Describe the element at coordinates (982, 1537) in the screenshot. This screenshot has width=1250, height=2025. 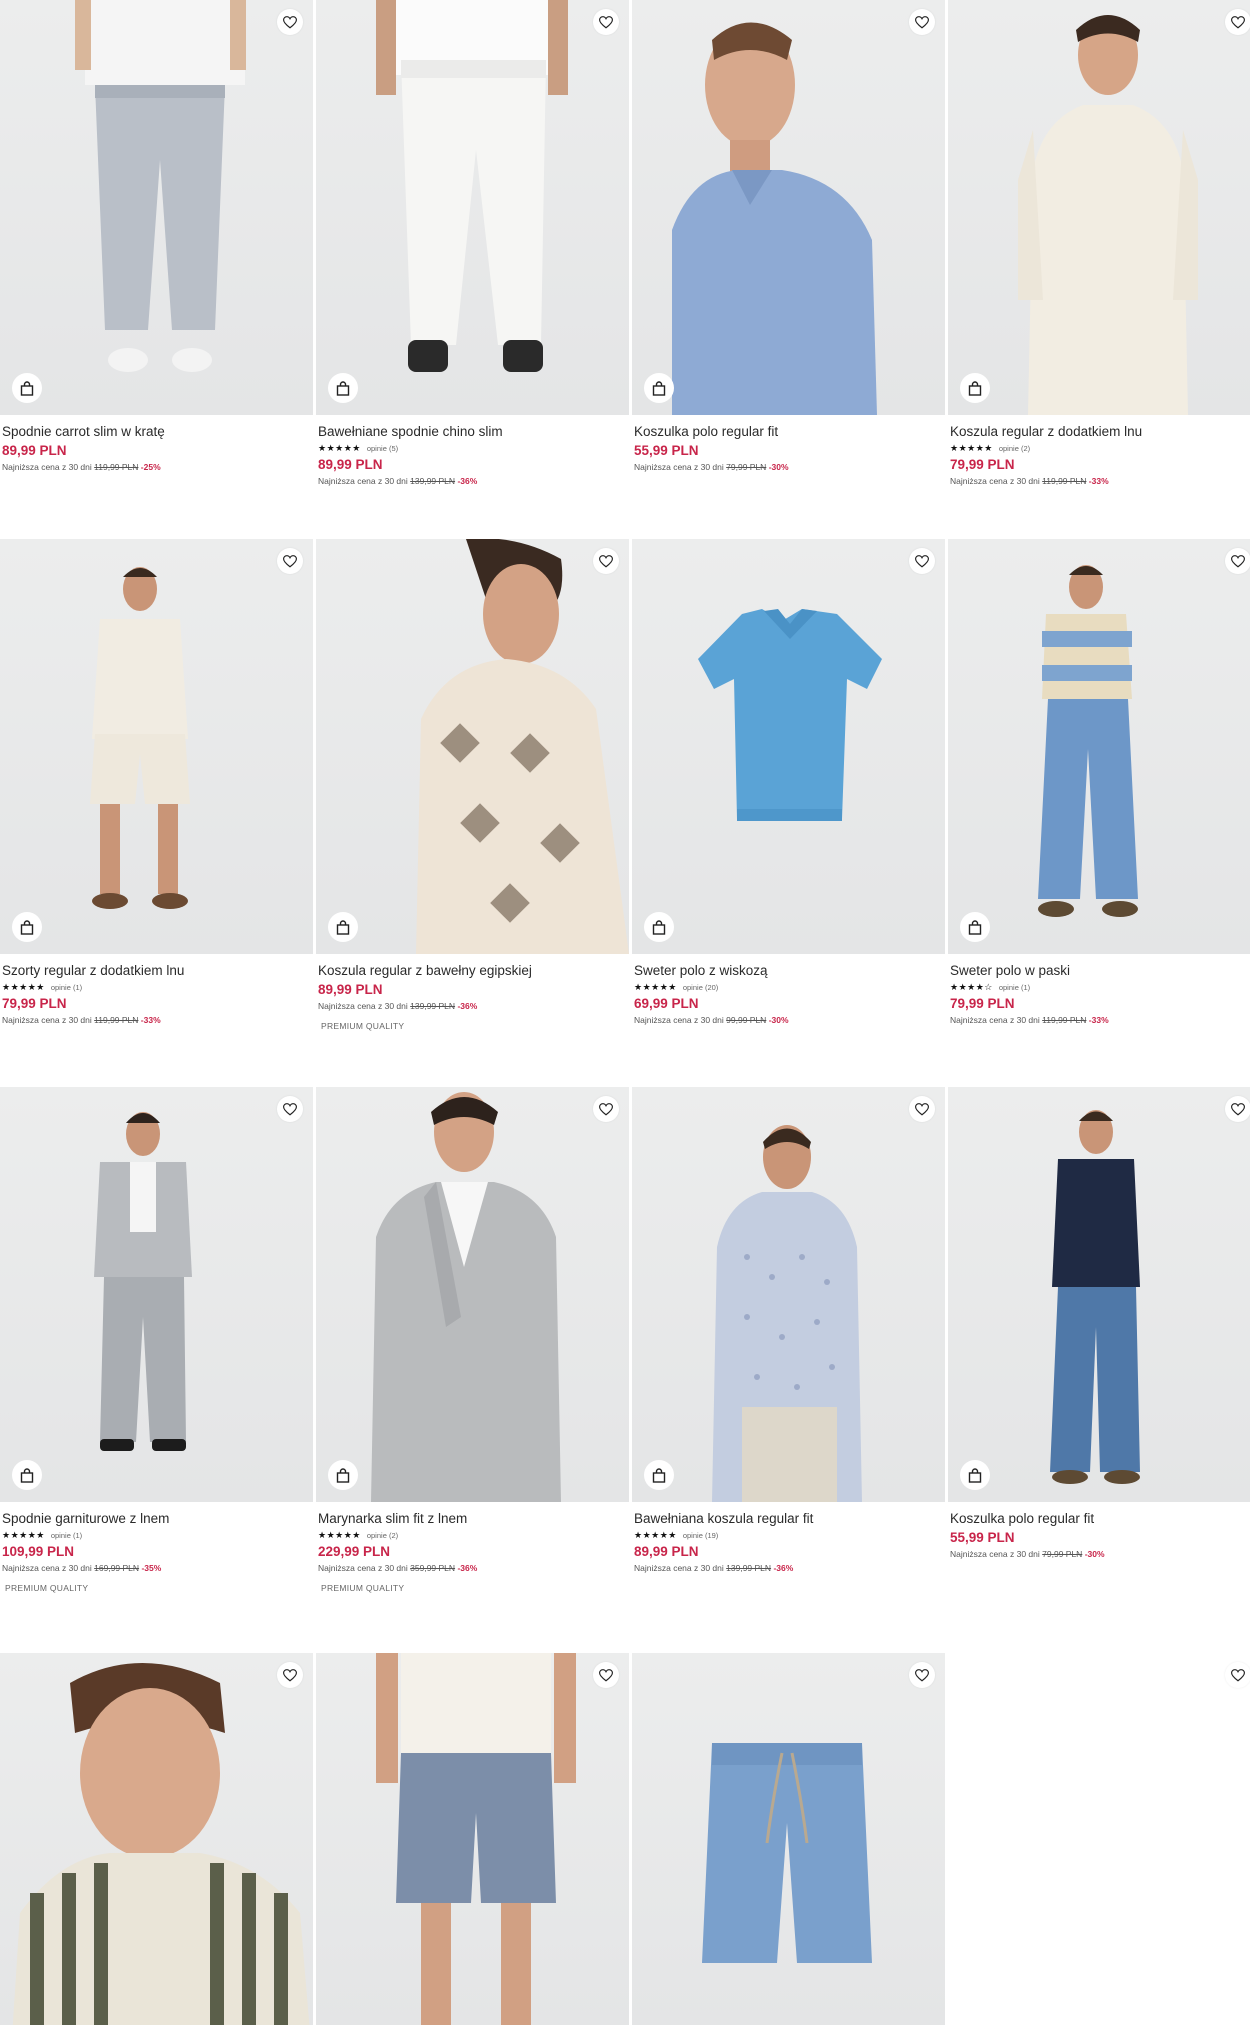
I see `product-price: 55,99 PLN` at that location.